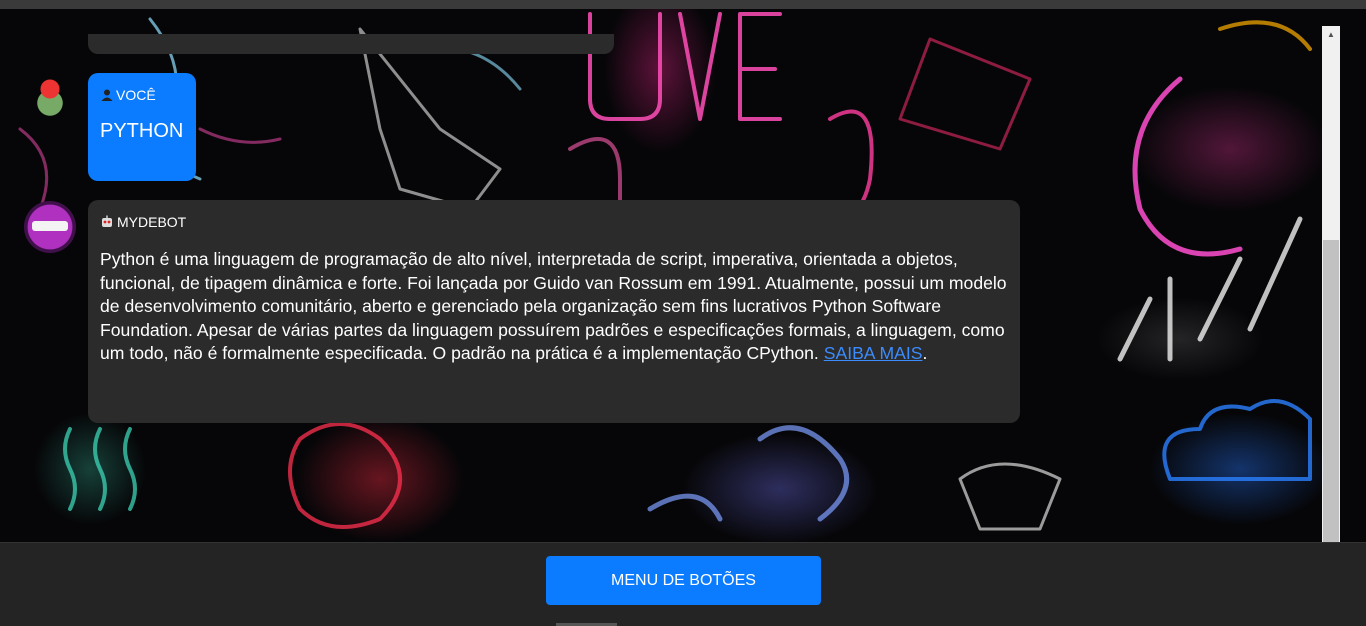 Image resolution: width=1366 pixels, height=626 pixels. Describe the element at coordinates (554, 222) in the screenshot. I see `bot-message-header: MYDEBOT` at that location.